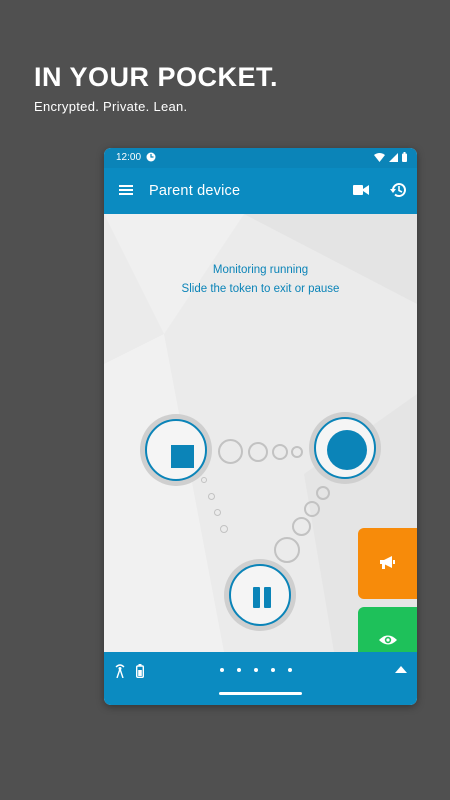 Image resolution: width=450 pixels, height=800 pixels. What do you see at coordinates (151, 157) in the screenshot?
I see `clock-icon` at bounding box center [151, 157].